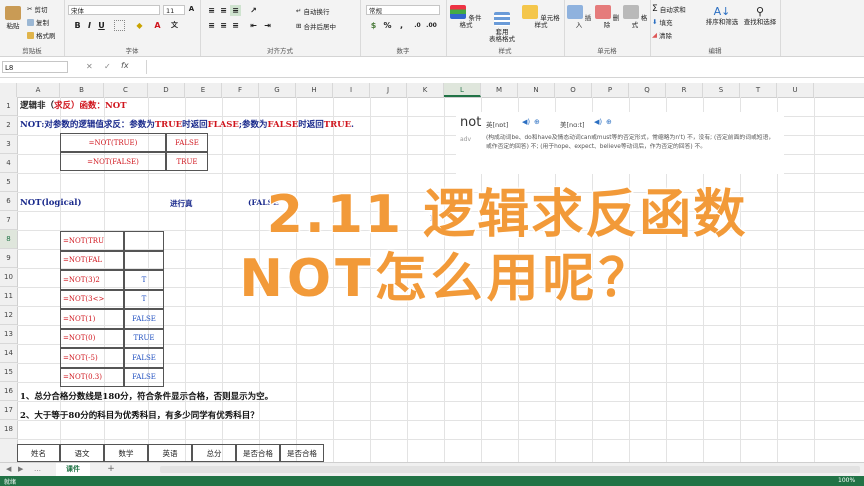 This screenshot has height=486, width=864. Describe the element at coordinates (462, 90) in the screenshot. I see `column-header-l: L` at that location.